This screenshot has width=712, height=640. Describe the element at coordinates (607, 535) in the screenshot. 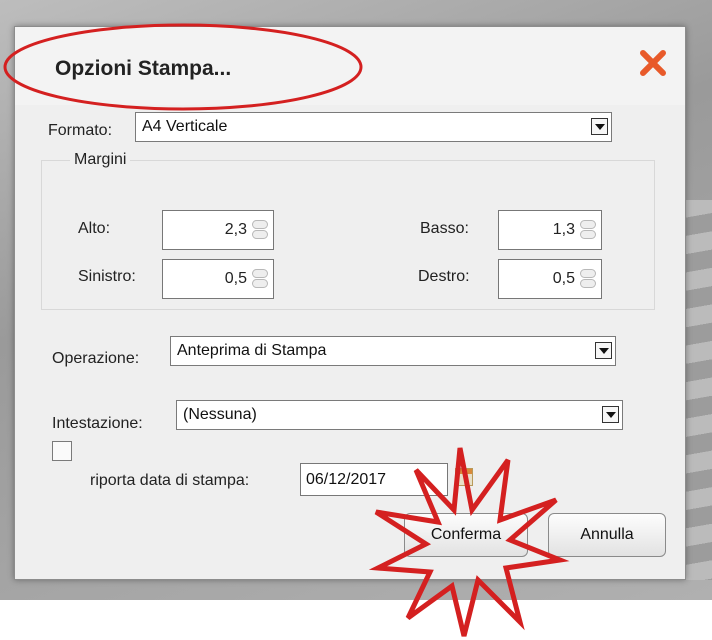

I see `annulla-button: Annulla` at that location.